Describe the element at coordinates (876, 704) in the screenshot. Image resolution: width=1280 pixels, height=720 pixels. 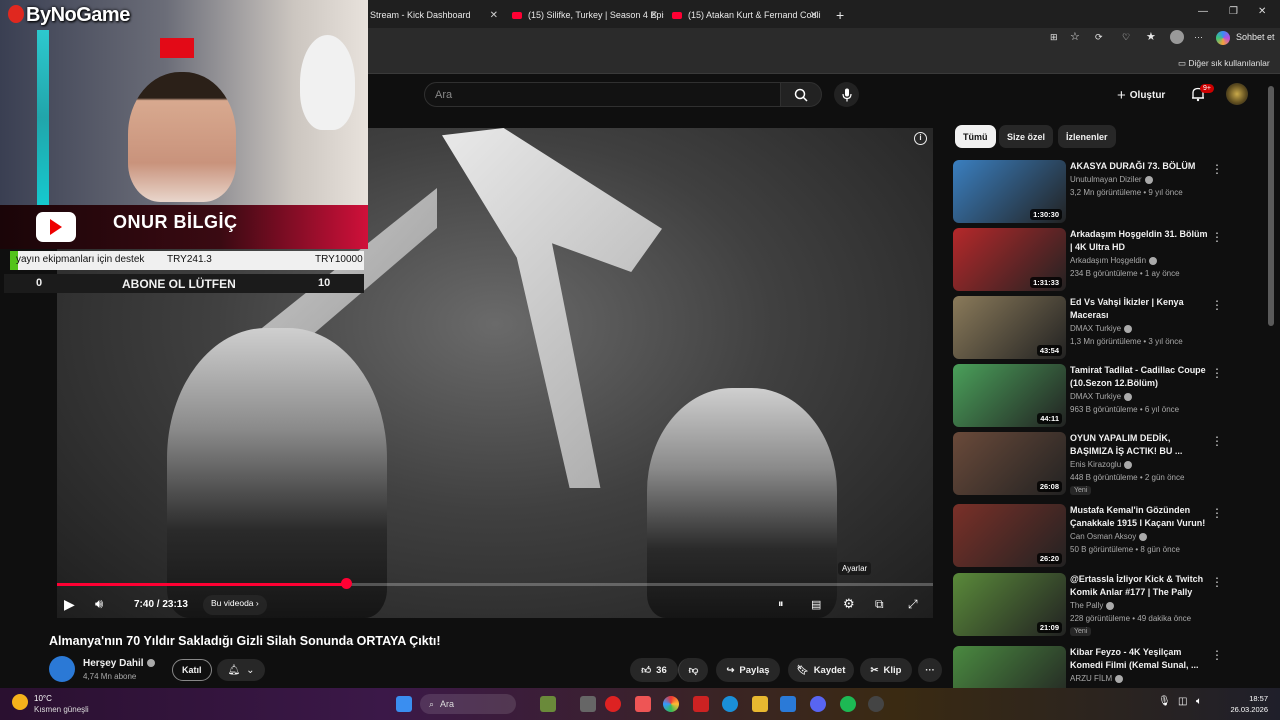
I see `obs-icon` at that location.